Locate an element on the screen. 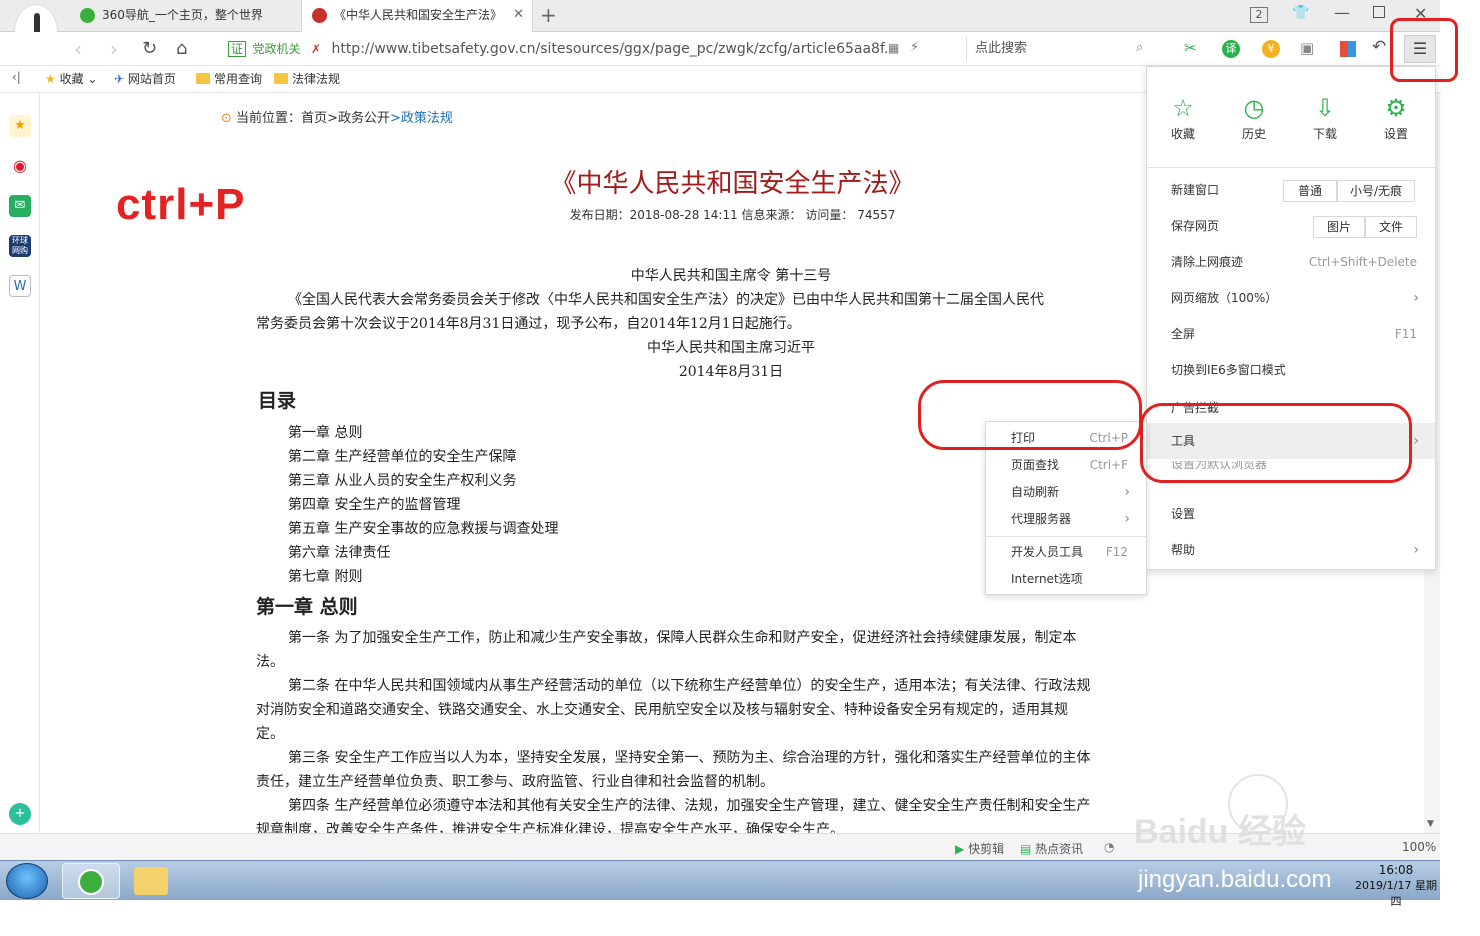 The width and height of the screenshot is (1480, 936). breadcrumb: ⊙ 当前位置：首页>政务公开>政策法规 is located at coordinates (337, 116).